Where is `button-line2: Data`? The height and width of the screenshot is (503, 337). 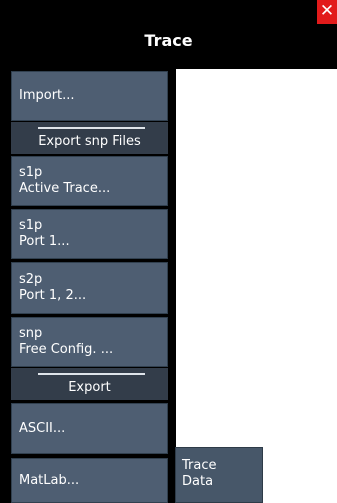 button-line2: Data is located at coordinates (198, 481).